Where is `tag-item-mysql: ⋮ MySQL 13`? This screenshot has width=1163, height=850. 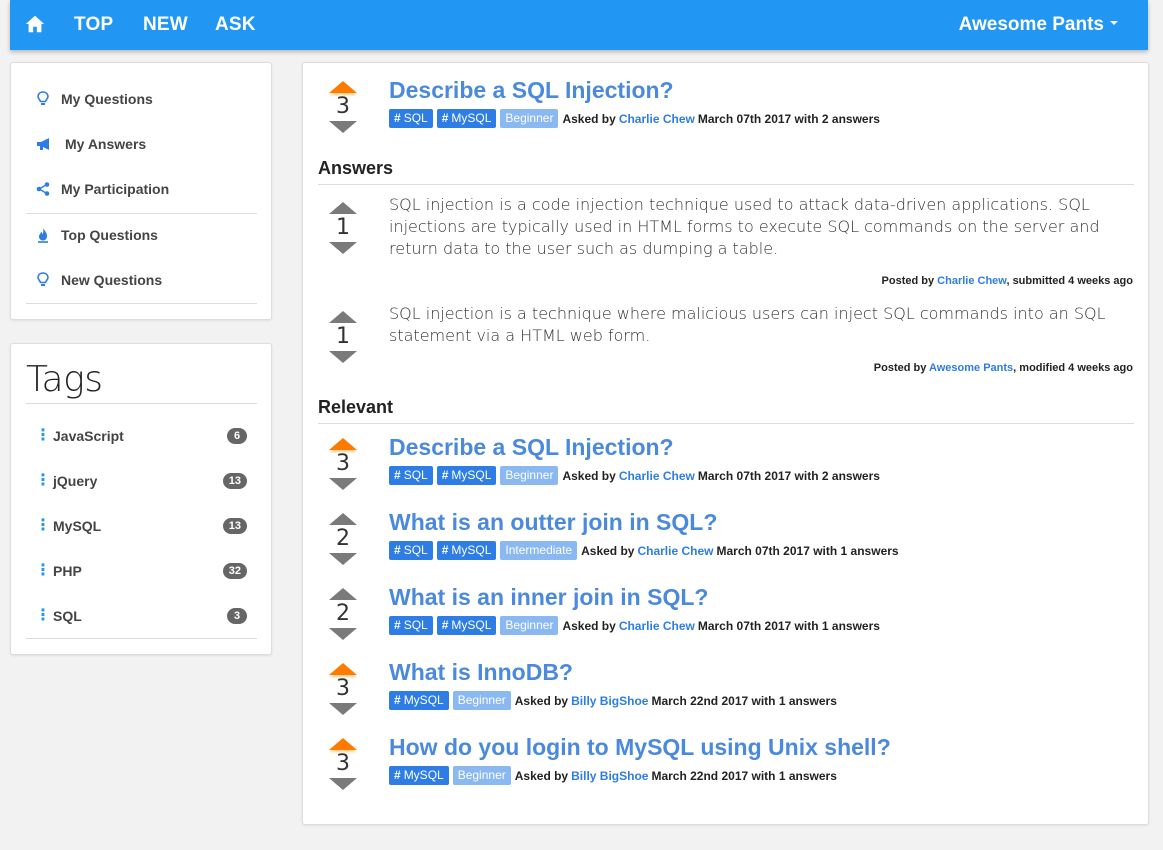
tag-item-mysql: ⋮ MySQL 13 is located at coordinates (141, 526).